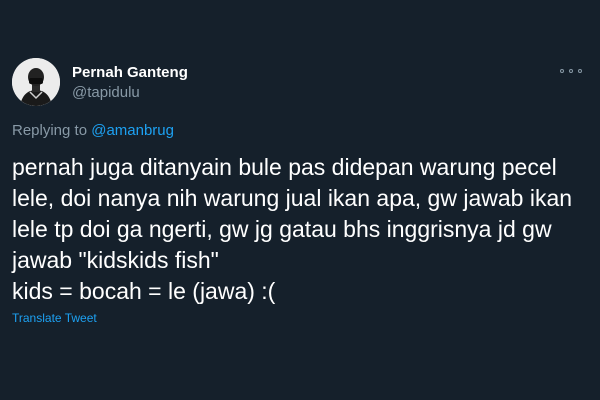 The height and width of the screenshot is (400, 600). I want to click on translate-tweet-link: Translate Tweet, so click(54, 318).